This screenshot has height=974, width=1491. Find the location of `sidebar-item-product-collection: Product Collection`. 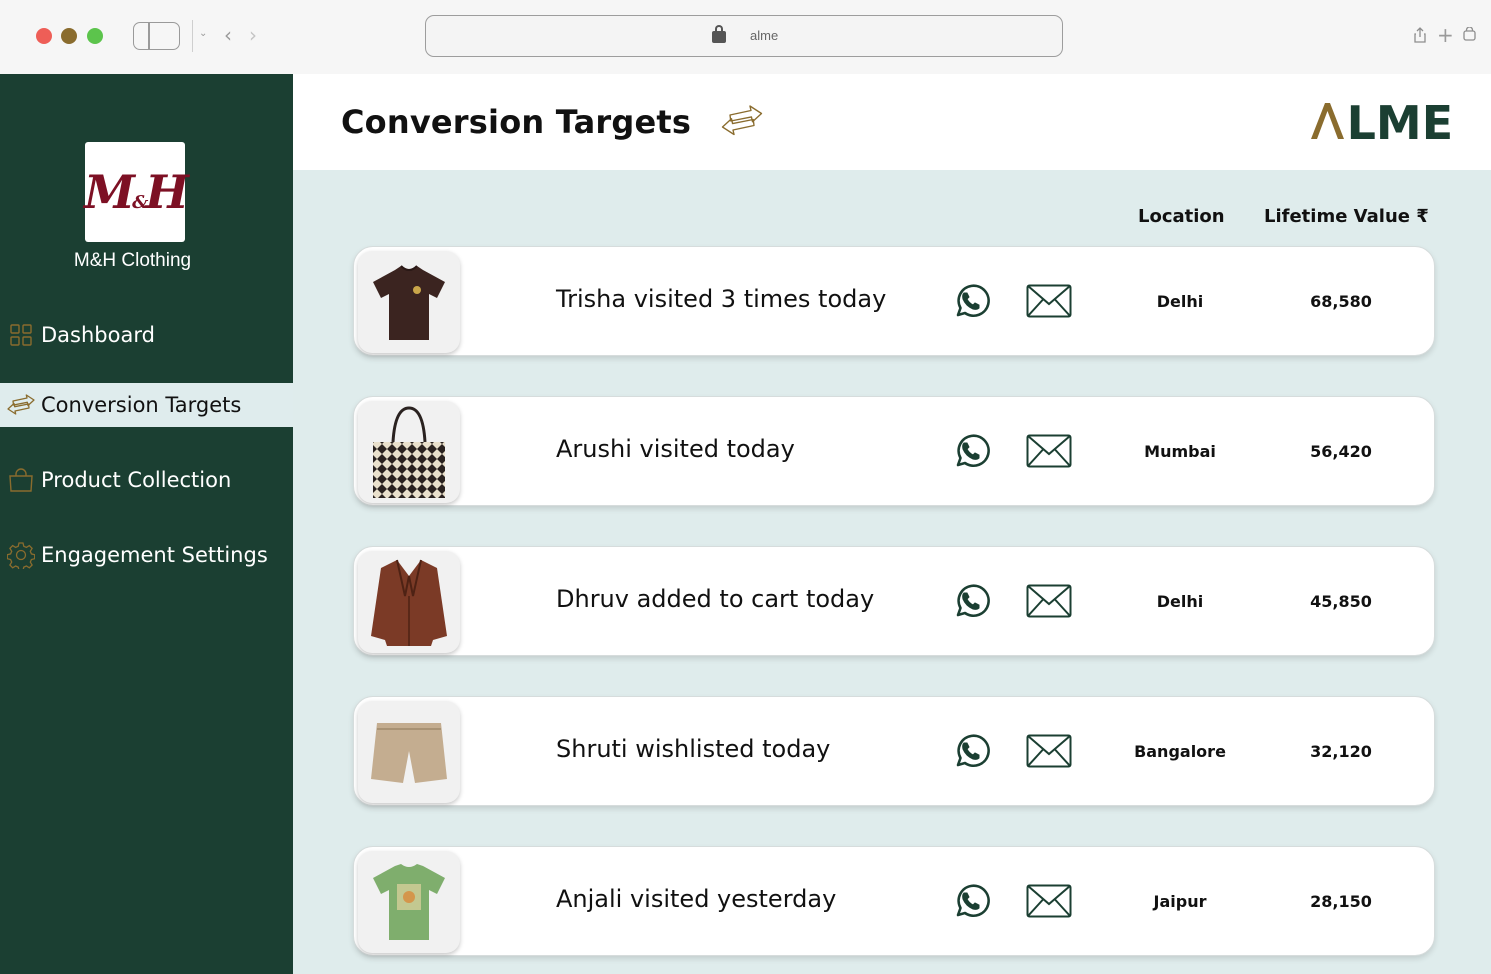

sidebar-item-product-collection: Product Collection is located at coordinates (146, 480).